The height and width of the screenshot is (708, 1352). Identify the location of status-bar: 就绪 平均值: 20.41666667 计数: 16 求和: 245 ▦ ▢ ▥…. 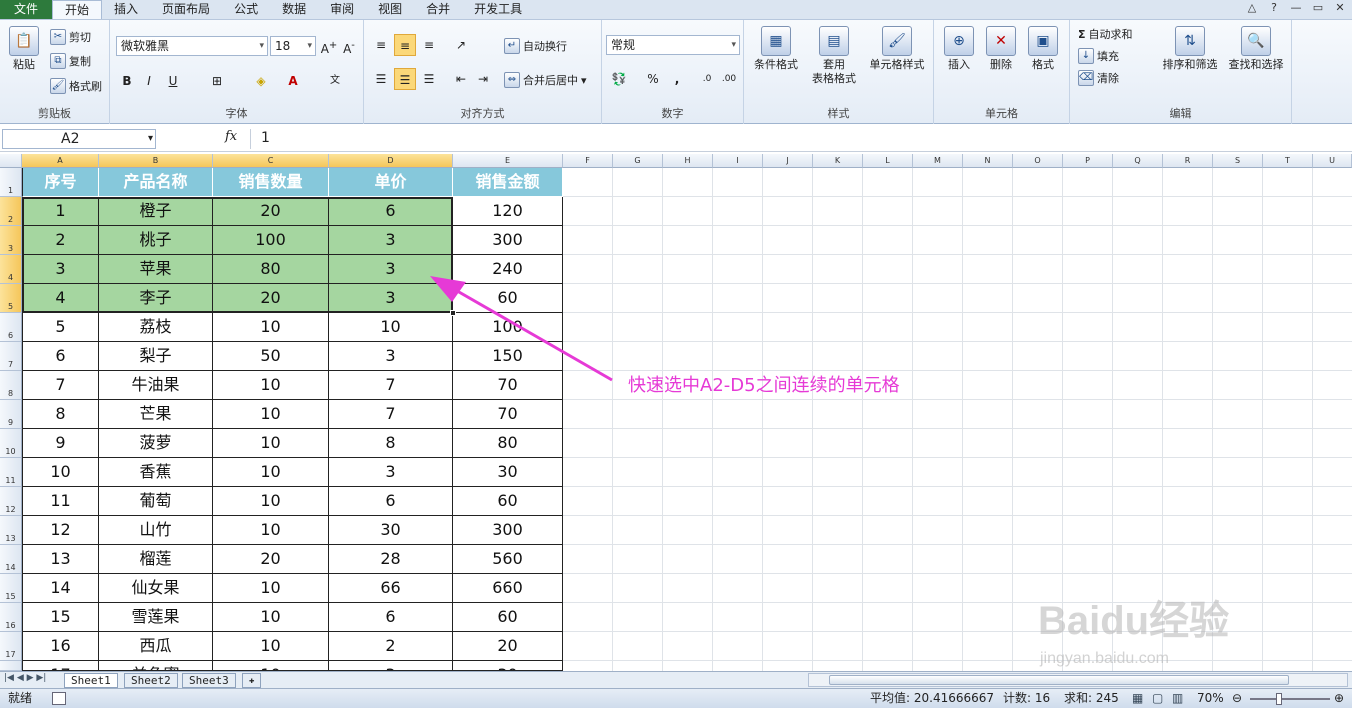
(676, 698).